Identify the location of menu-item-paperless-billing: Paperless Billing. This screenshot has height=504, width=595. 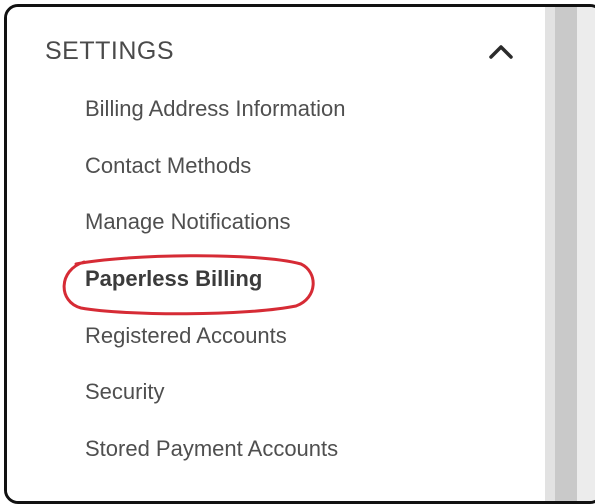
(215, 279).